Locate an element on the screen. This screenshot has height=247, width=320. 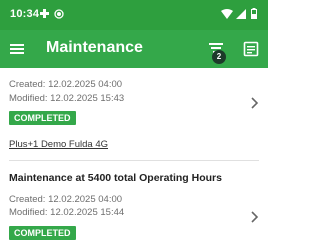
divider is located at coordinates (134, 160).